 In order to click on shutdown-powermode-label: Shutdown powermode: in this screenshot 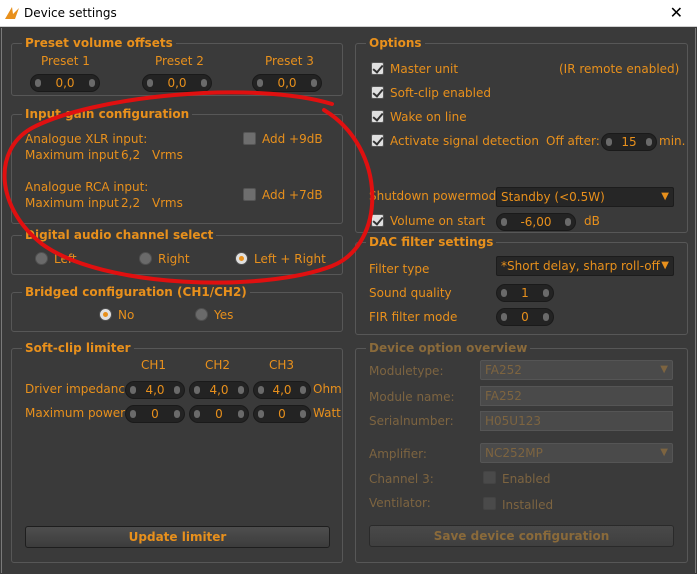, I will do `click(438, 196)`.